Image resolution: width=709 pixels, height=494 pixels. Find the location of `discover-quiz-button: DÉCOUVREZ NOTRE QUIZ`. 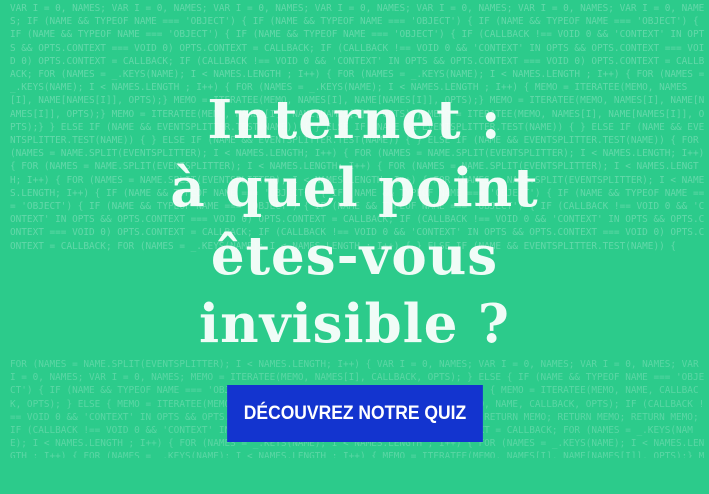

discover-quiz-button: DÉCOUVREZ NOTRE QUIZ is located at coordinates (355, 413).